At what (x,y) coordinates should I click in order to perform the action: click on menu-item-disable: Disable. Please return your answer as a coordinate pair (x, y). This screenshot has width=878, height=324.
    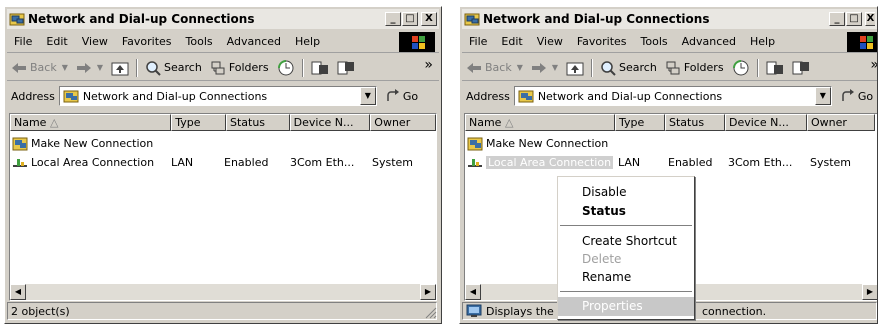
    Looking at the image, I should click on (626, 192).